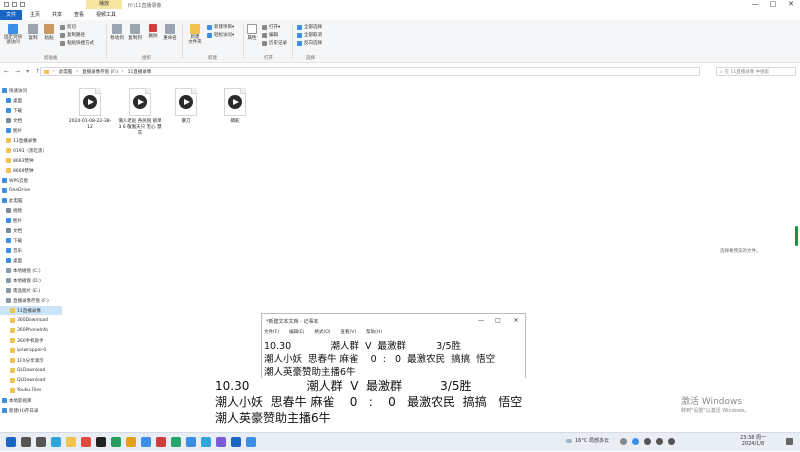  Describe the element at coordinates (31, 390) in the screenshot. I see `sidebar-item: Youku Files` at that location.